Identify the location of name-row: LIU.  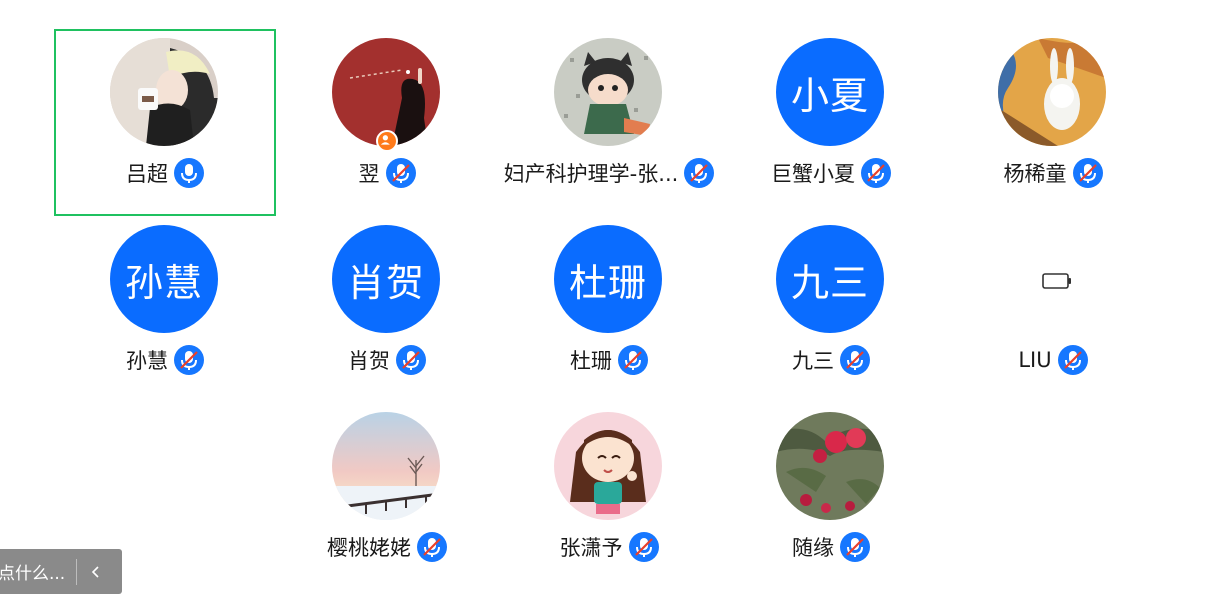
(1053, 360).